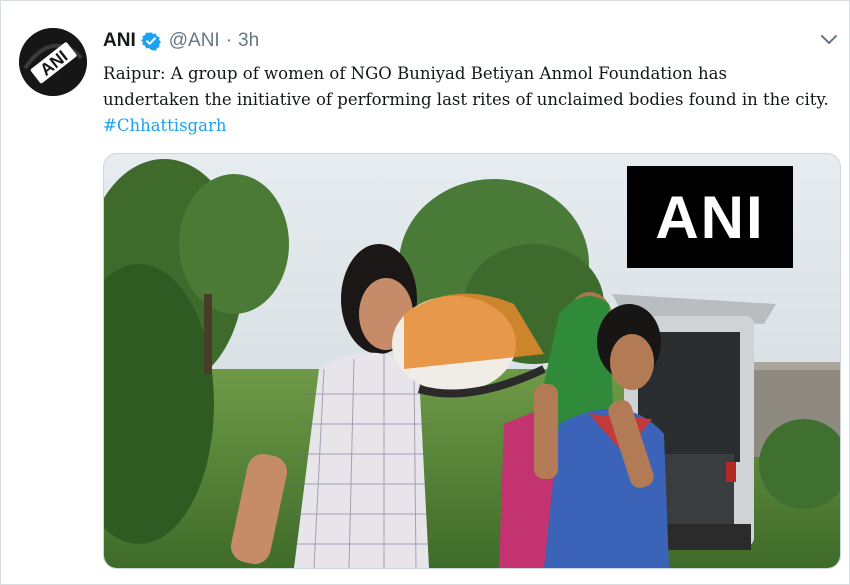 Image resolution: width=850 pixels, height=585 pixels. What do you see at coordinates (194, 41) in the screenshot?
I see `author-handle: @ANI` at bounding box center [194, 41].